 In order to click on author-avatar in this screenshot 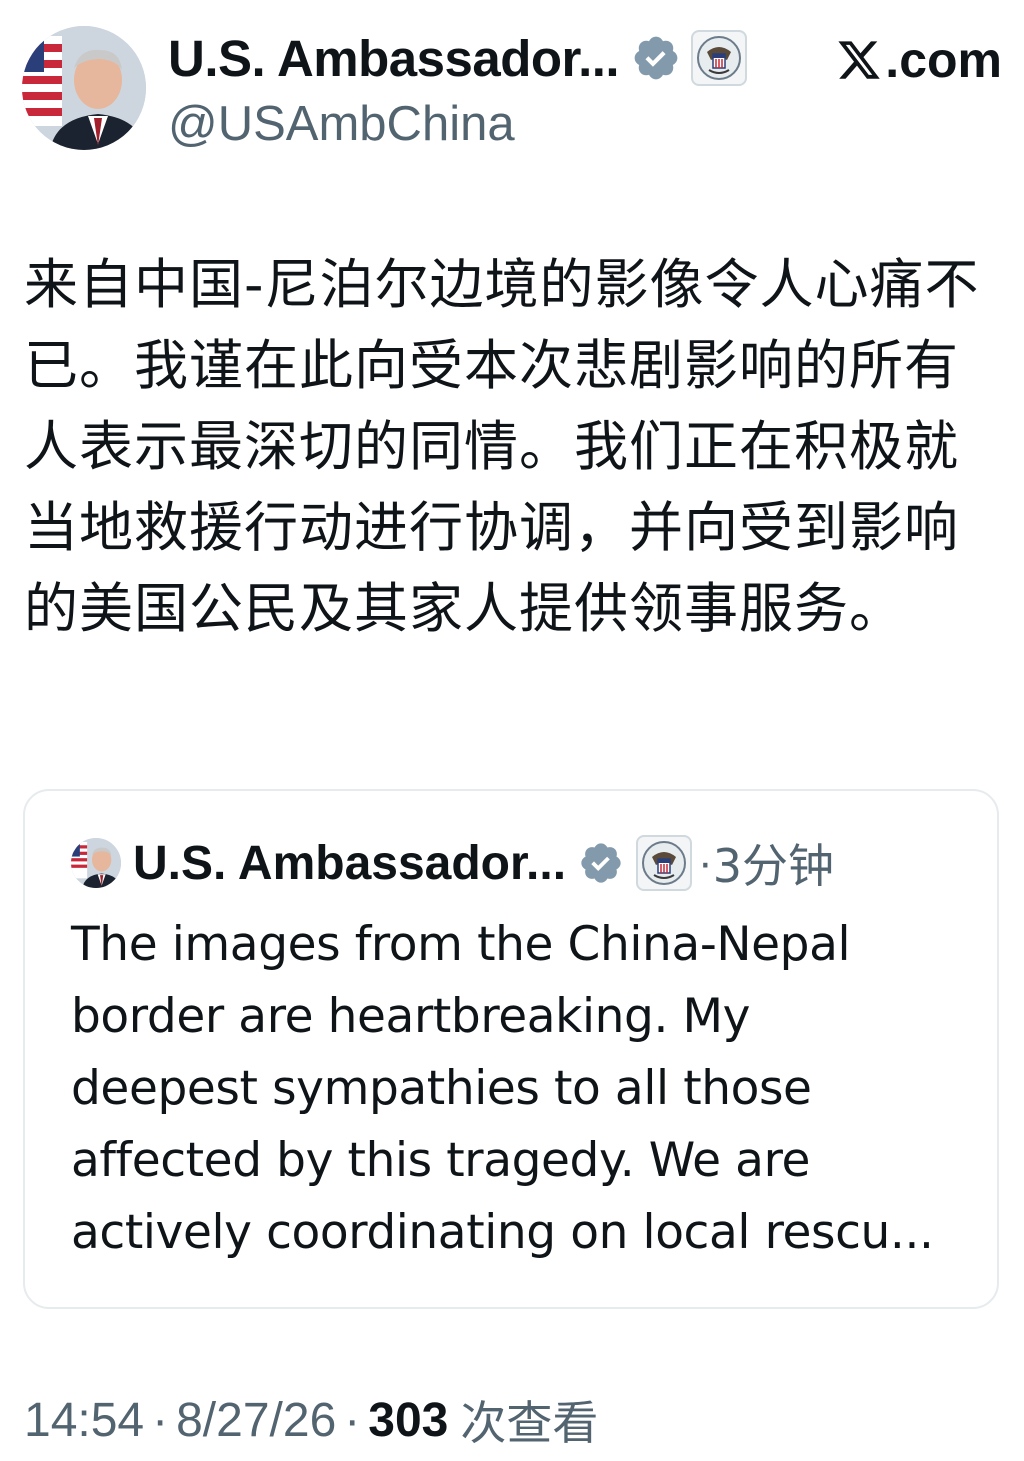, I will do `click(84, 88)`.